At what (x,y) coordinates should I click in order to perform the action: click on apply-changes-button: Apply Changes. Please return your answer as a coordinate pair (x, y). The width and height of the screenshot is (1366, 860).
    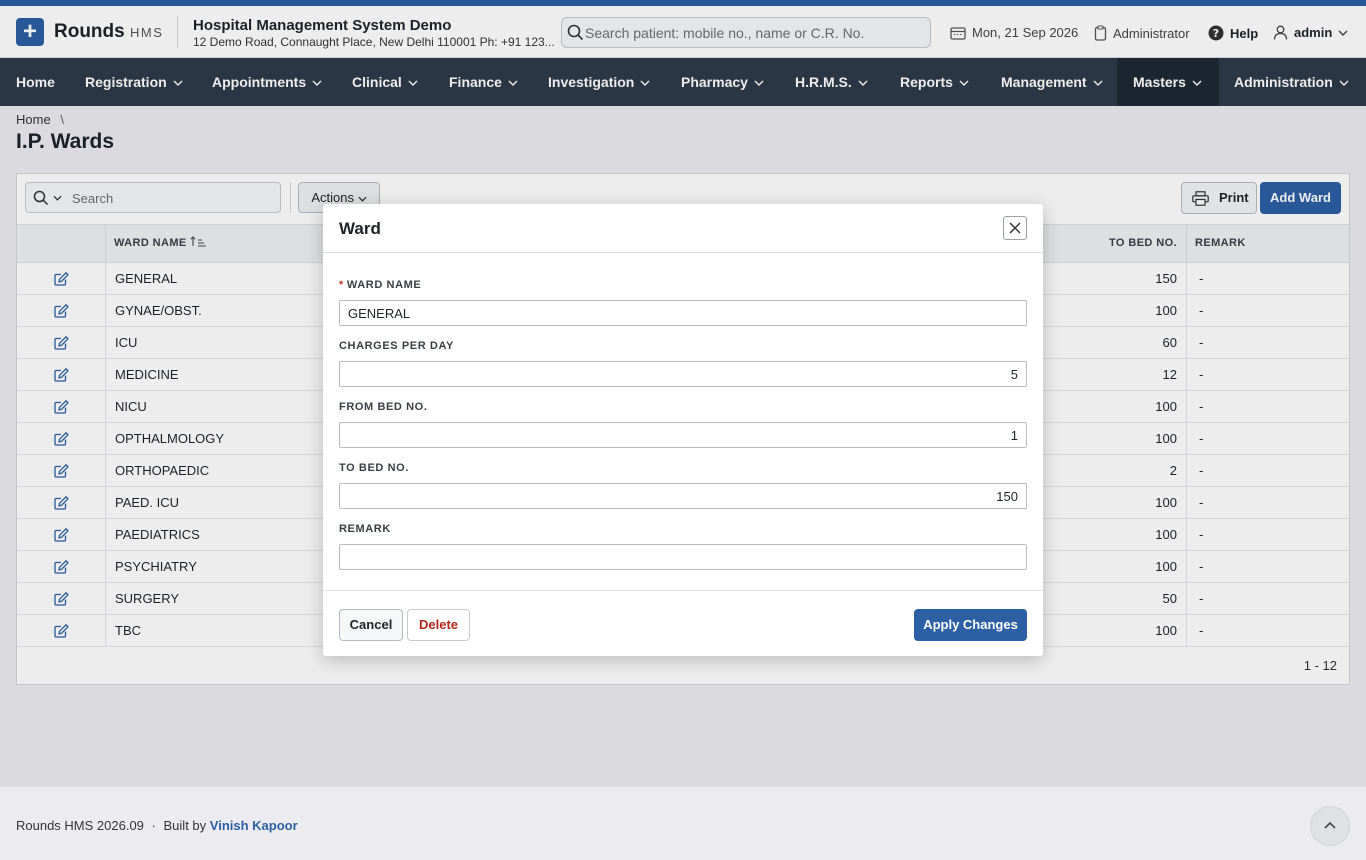
    Looking at the image, I should click on (970, 625).